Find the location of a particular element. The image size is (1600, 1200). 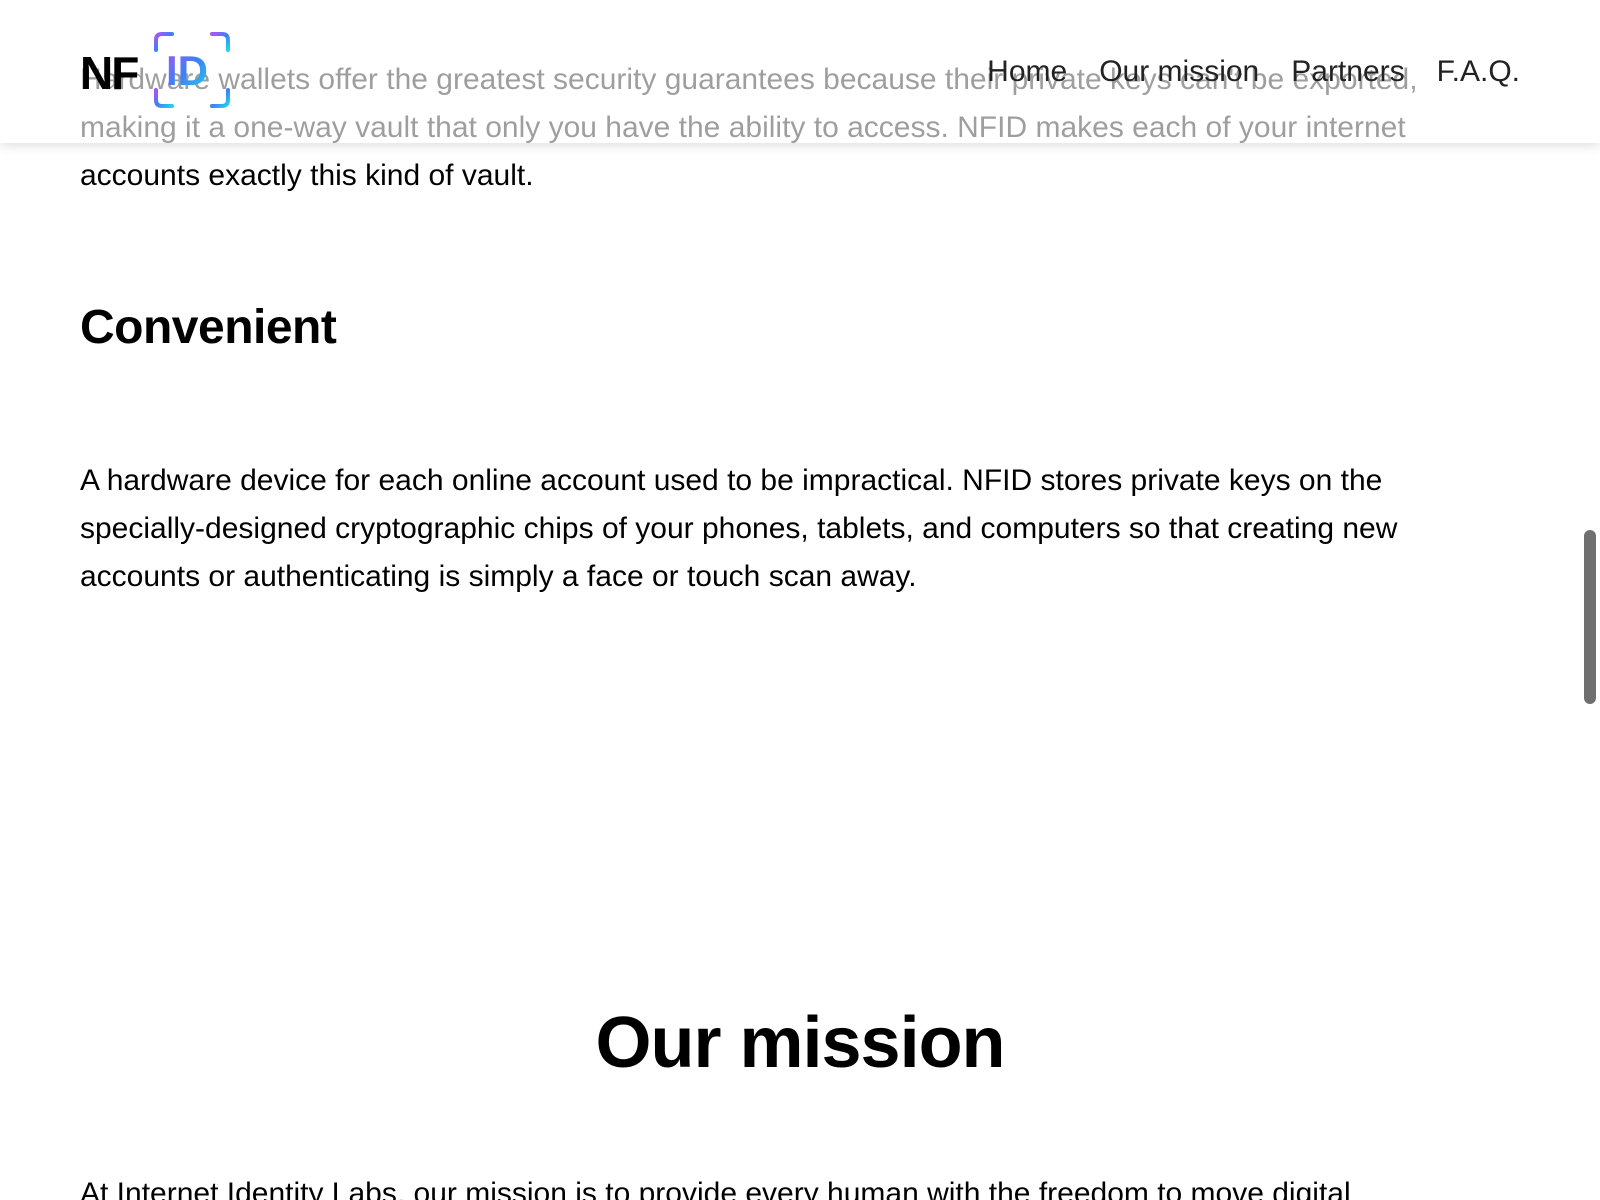

nav-link-partners: Partners is located at coordinates (1347, 72).